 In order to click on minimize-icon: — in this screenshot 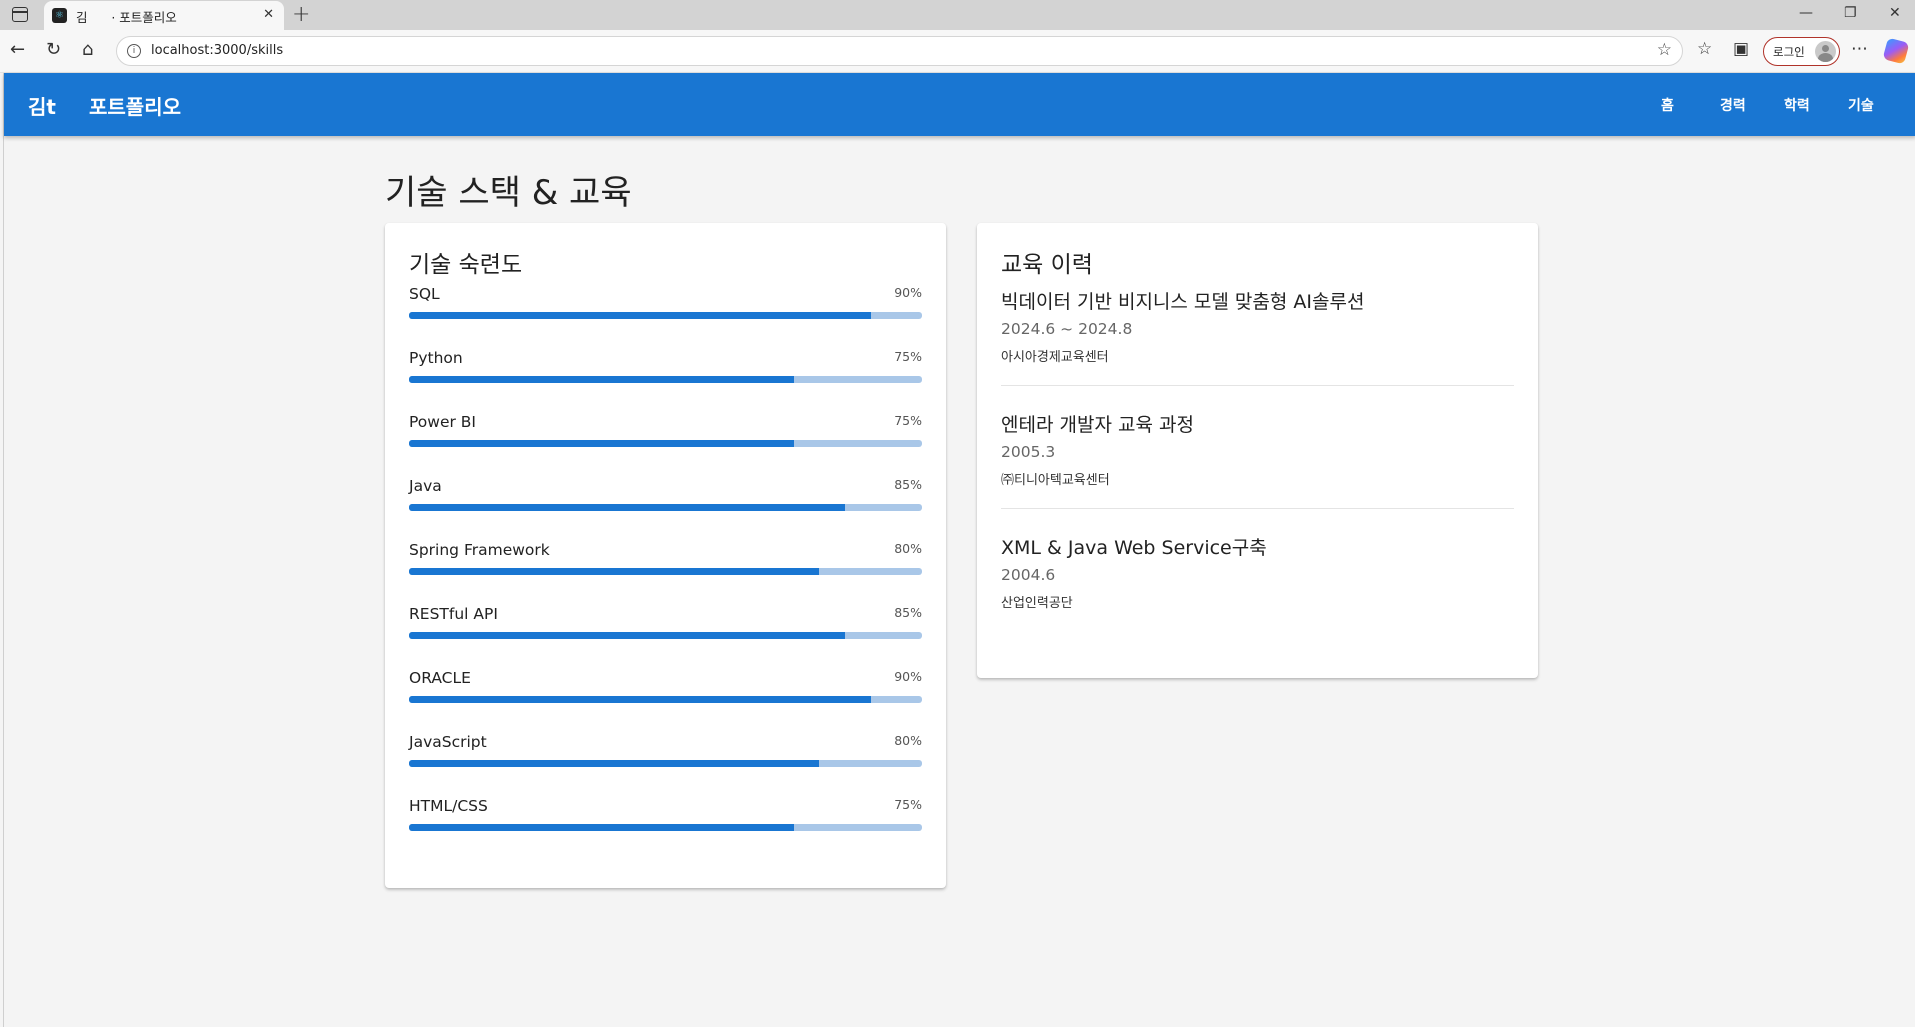, I will do `click(1806, 13)`.